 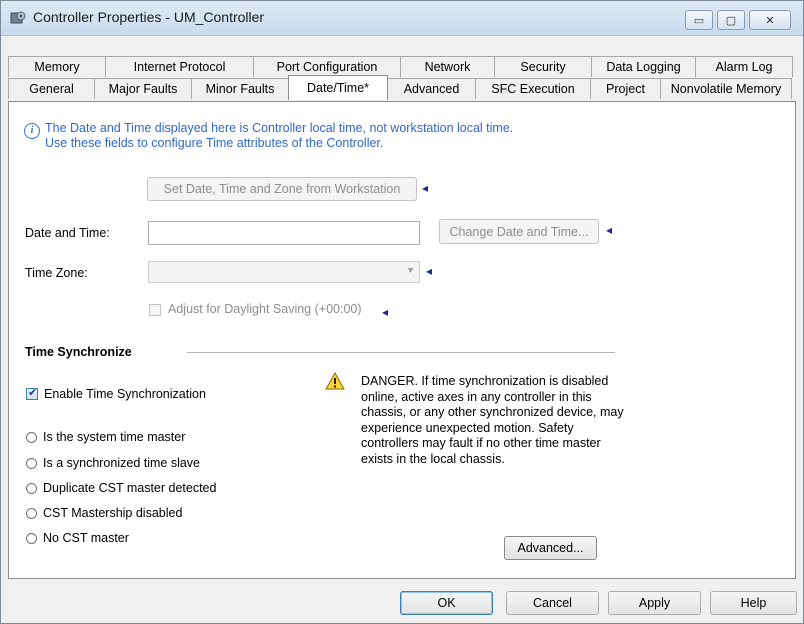 What do you see at coordinates (155, 310) in the screenshot?
I see `daylight-saving-checkbox` at bounding box center [155, 310].